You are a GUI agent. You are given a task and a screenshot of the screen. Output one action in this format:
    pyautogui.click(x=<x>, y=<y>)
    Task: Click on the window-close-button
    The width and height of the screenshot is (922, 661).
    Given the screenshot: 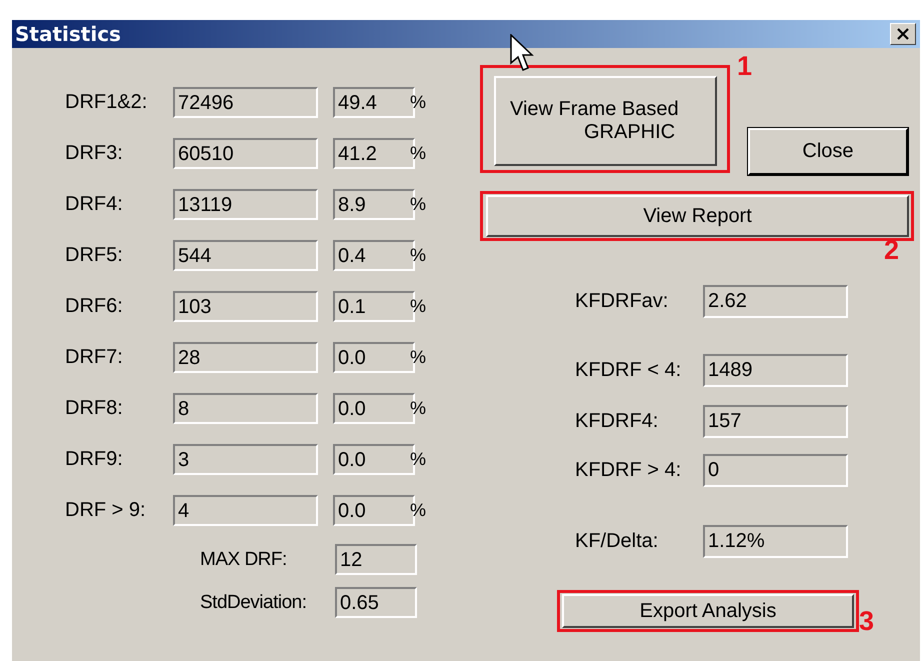 What is the action you would take?
    pyautogui.click(x=903, y=34)
    